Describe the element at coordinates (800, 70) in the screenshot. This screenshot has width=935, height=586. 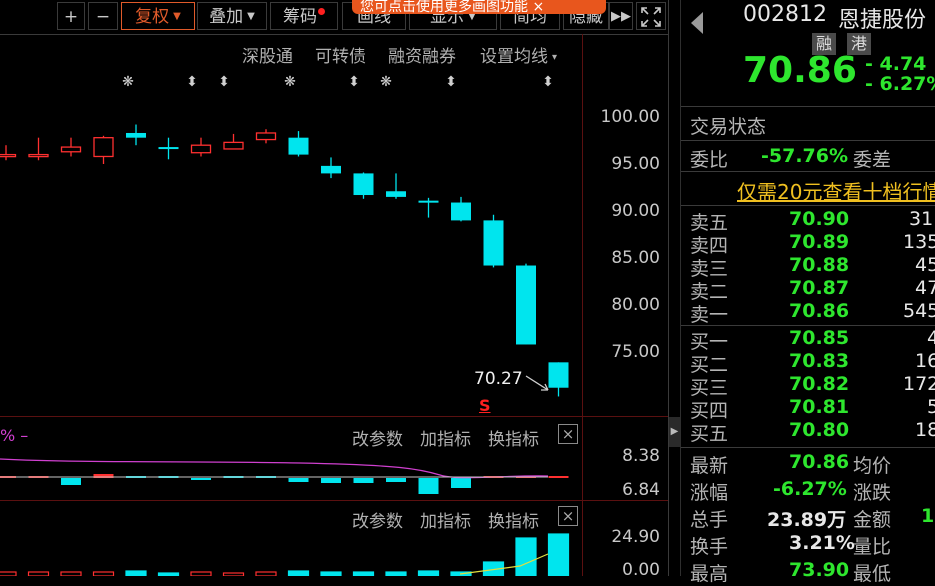
I see `current-price: 70.86` at that location.